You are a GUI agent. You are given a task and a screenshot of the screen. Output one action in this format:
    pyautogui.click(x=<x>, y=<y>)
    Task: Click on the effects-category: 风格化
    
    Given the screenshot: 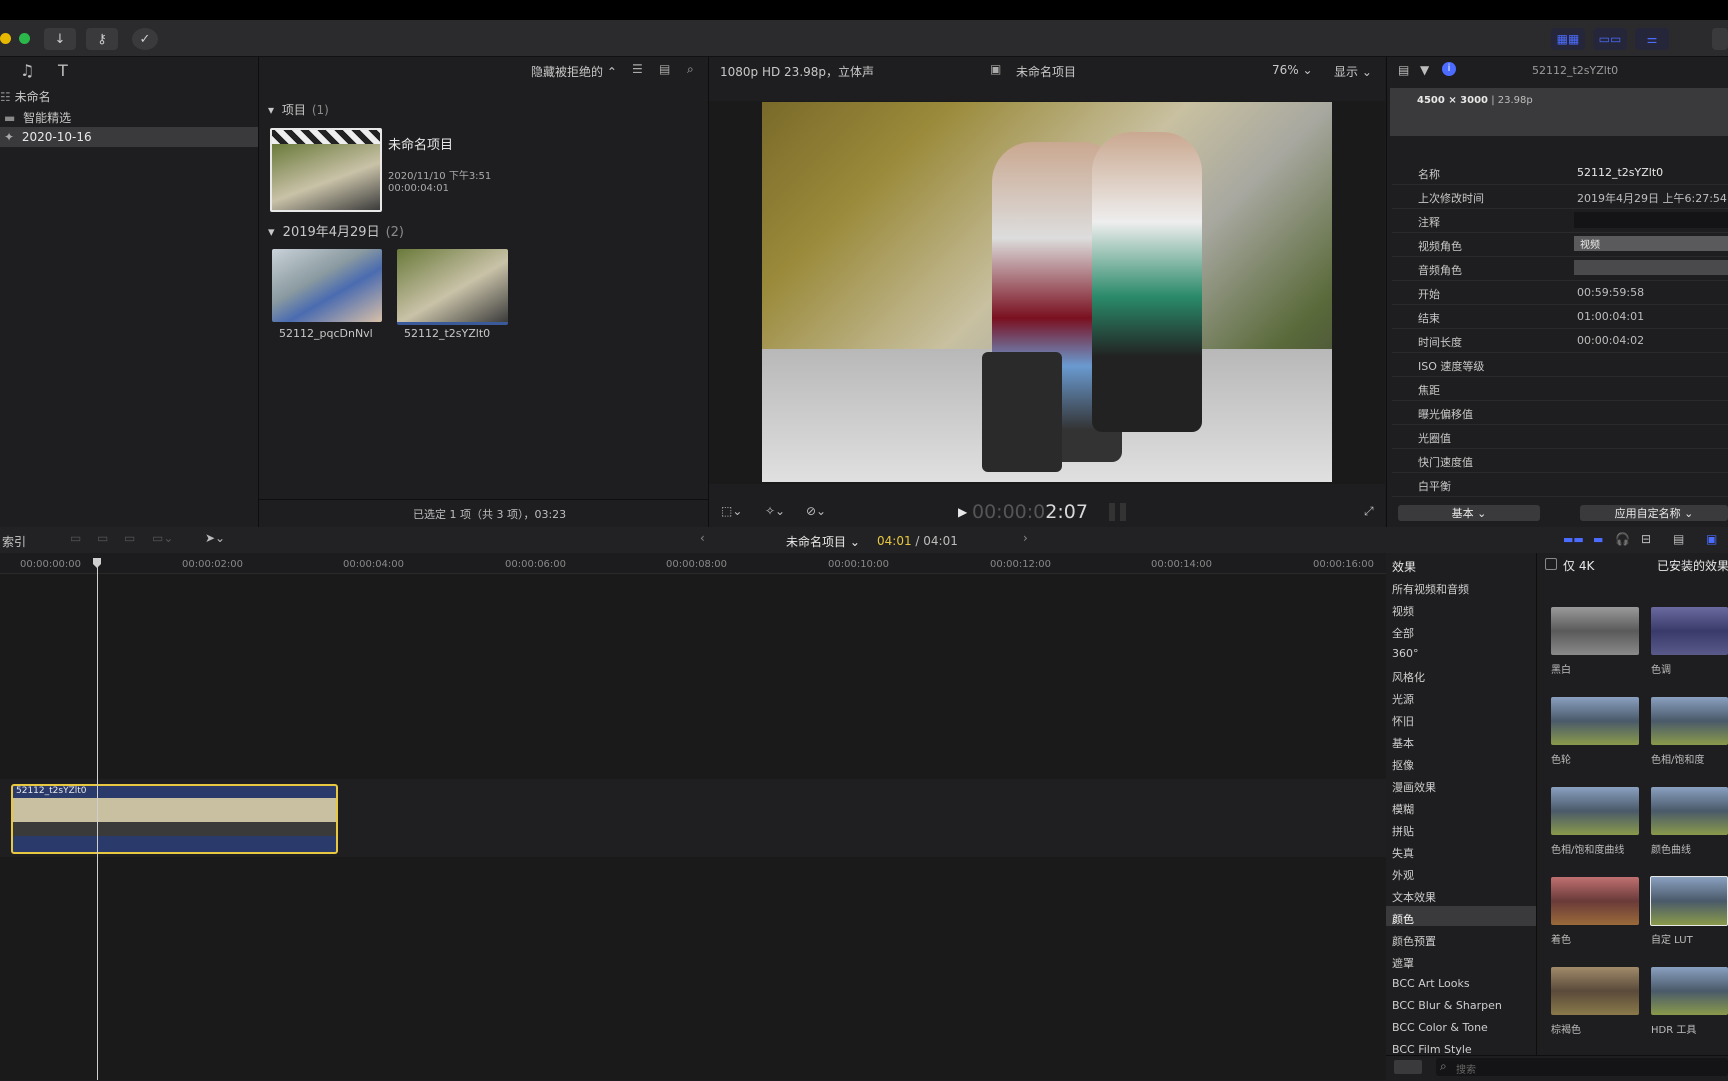 What is the action you would take?
    pyautogui.click(x=1408, y=677)
    